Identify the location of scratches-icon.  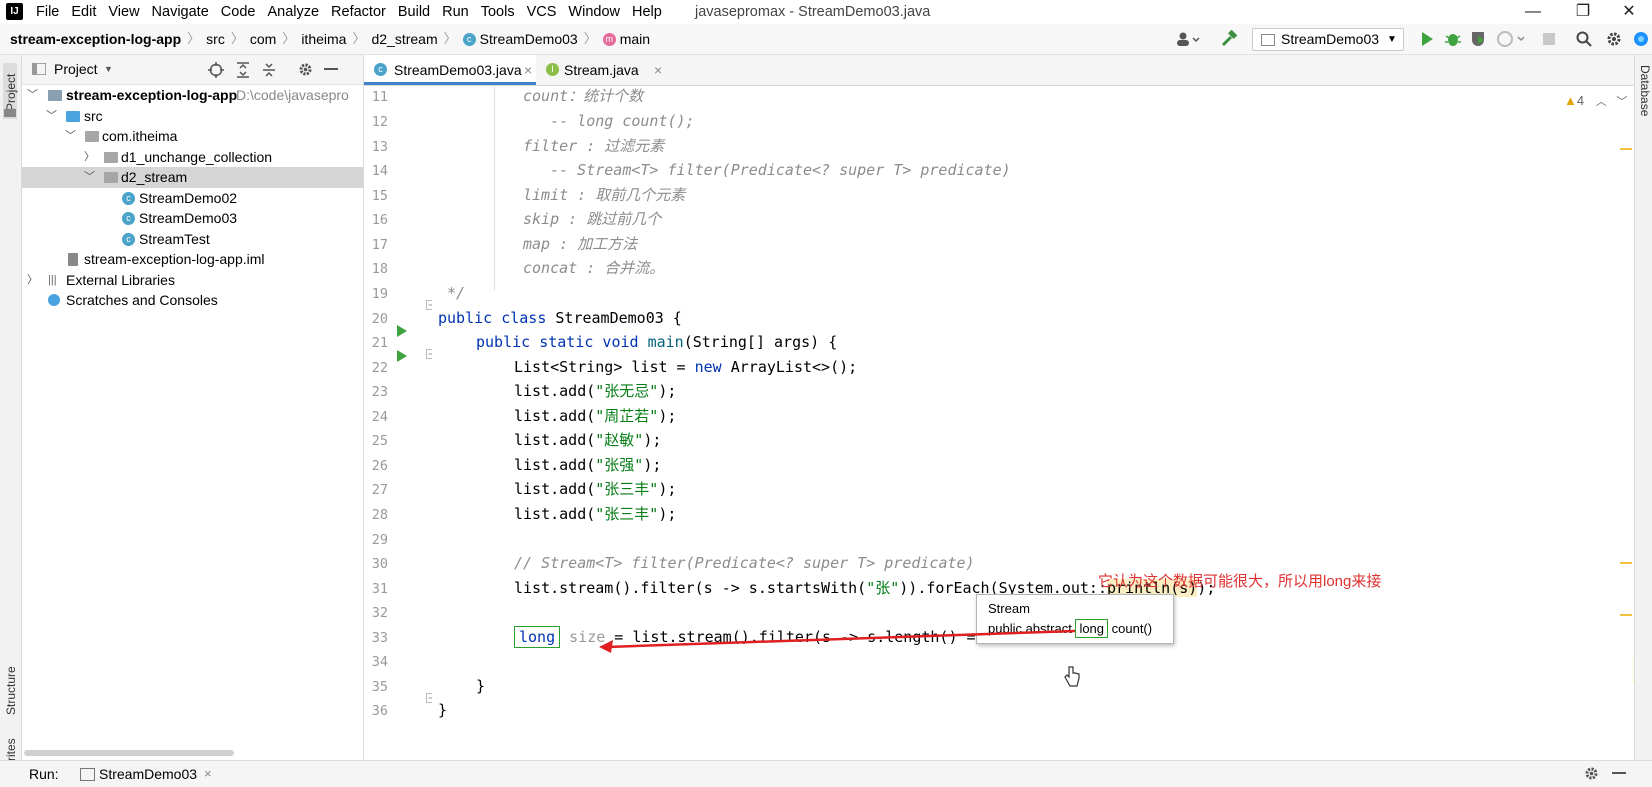
(54, 300).